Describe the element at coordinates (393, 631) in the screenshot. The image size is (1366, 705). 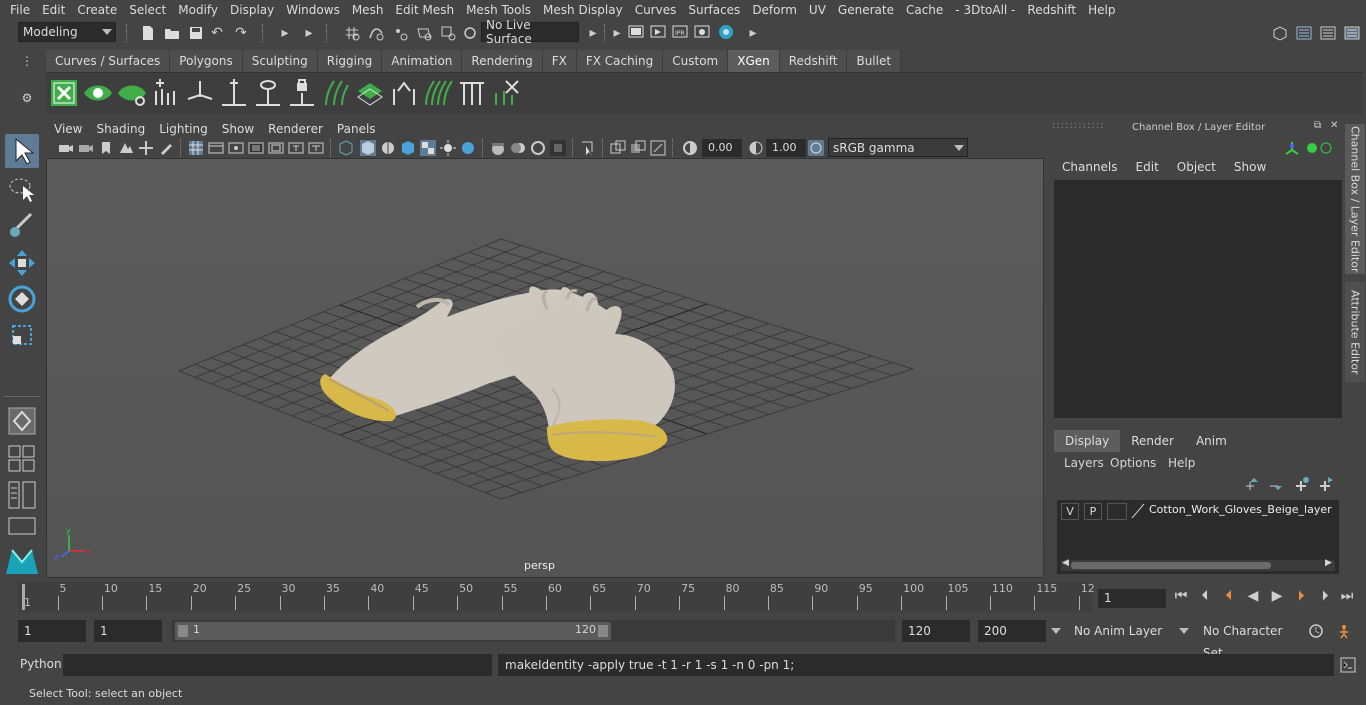
I see `range-slider-handle: 1 120` at that location.